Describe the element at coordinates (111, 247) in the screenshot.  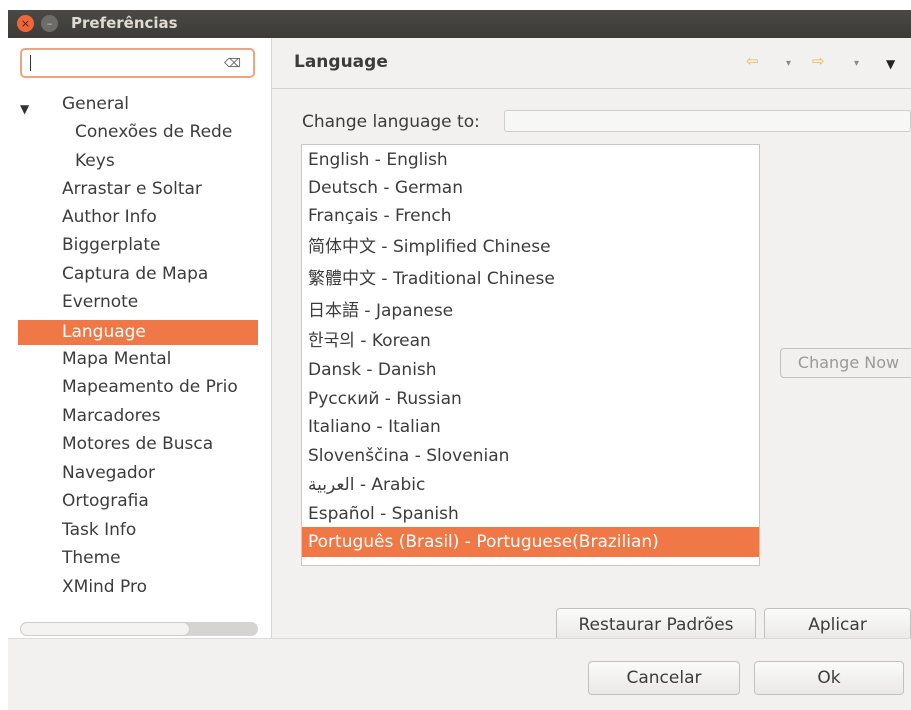
I see `tree-item-biggerplate: Biggerplate` at that location.